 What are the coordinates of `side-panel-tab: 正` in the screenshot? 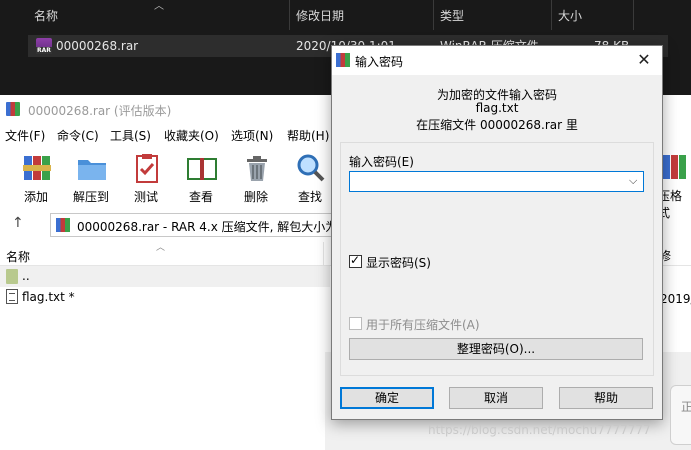 It's located at (680, 415).